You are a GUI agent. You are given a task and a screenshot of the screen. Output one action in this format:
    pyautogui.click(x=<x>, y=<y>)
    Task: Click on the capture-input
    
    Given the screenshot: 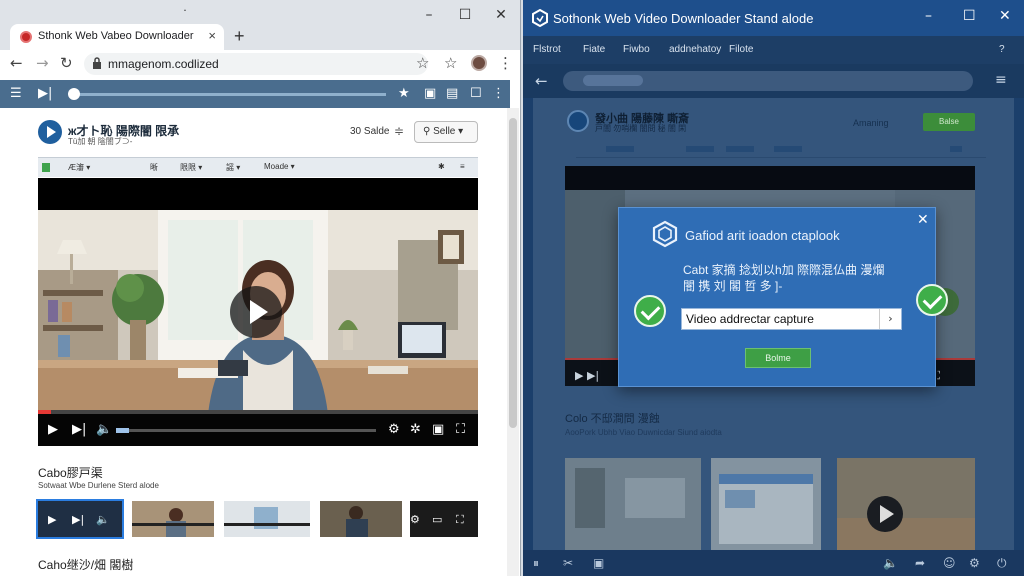 What is the action you would take?
    pyautogui.click(x=780, y=319)
    